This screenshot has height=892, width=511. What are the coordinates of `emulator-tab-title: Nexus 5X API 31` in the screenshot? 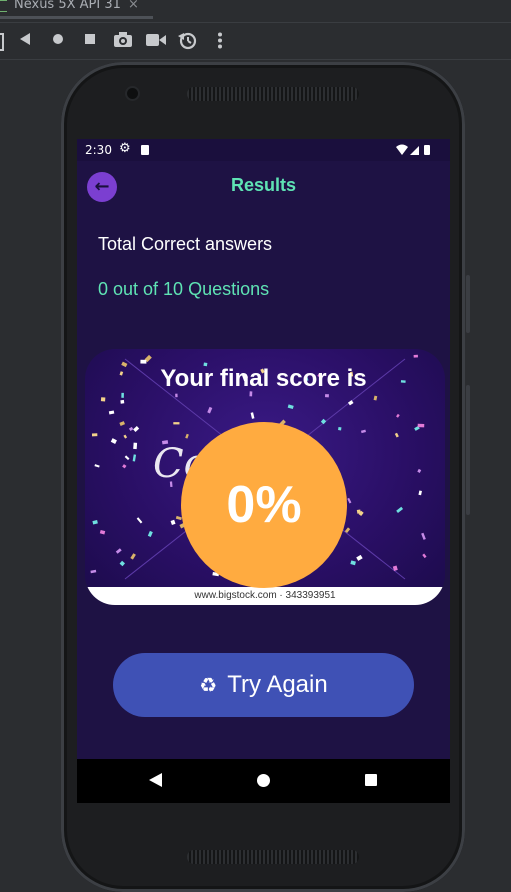 It's located at (67, 6).